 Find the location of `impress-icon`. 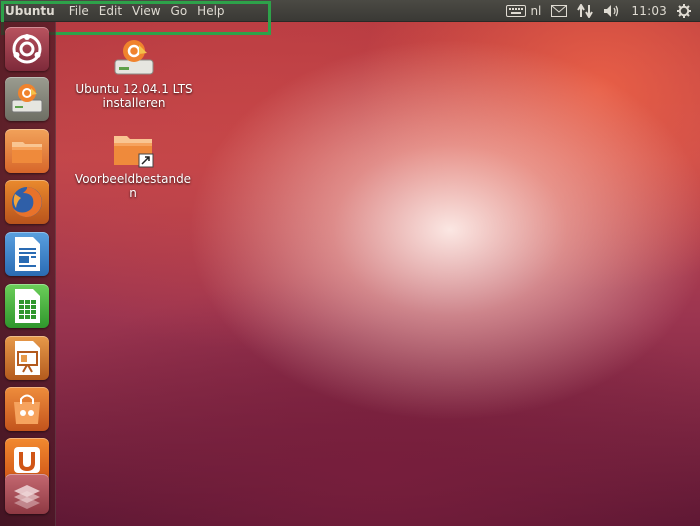

impress-icon is located at coordinates (27, 358).